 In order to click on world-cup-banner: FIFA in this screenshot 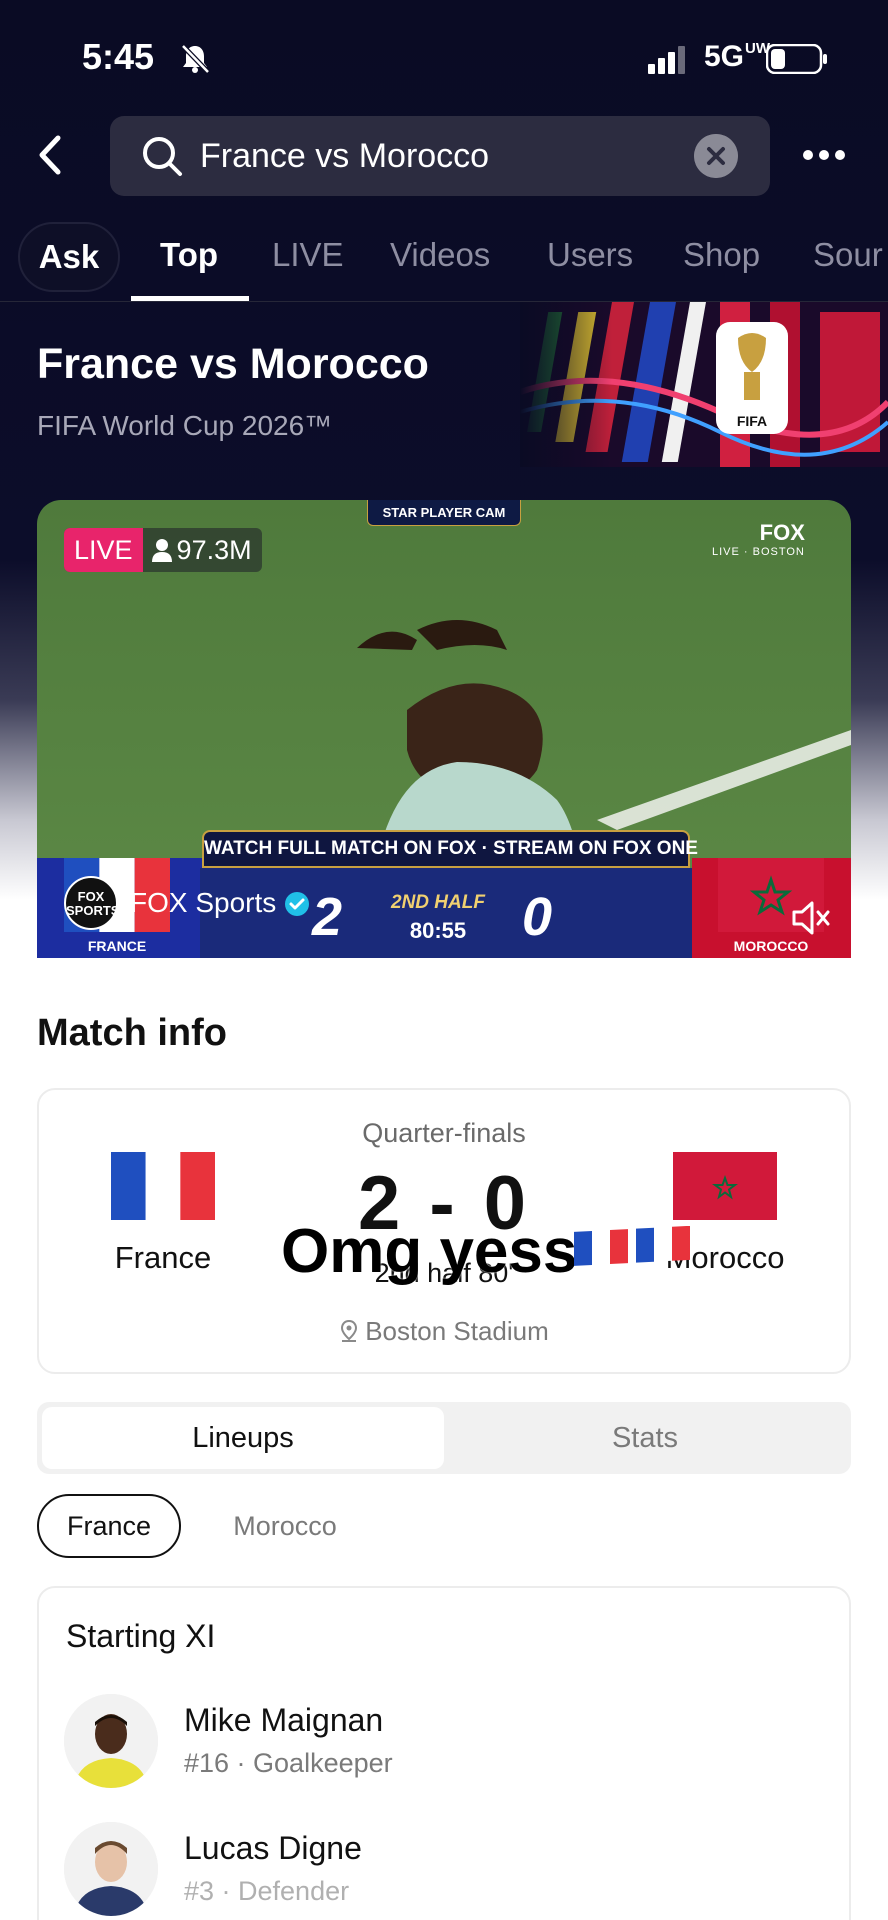, I will do `click(704, 384)`.